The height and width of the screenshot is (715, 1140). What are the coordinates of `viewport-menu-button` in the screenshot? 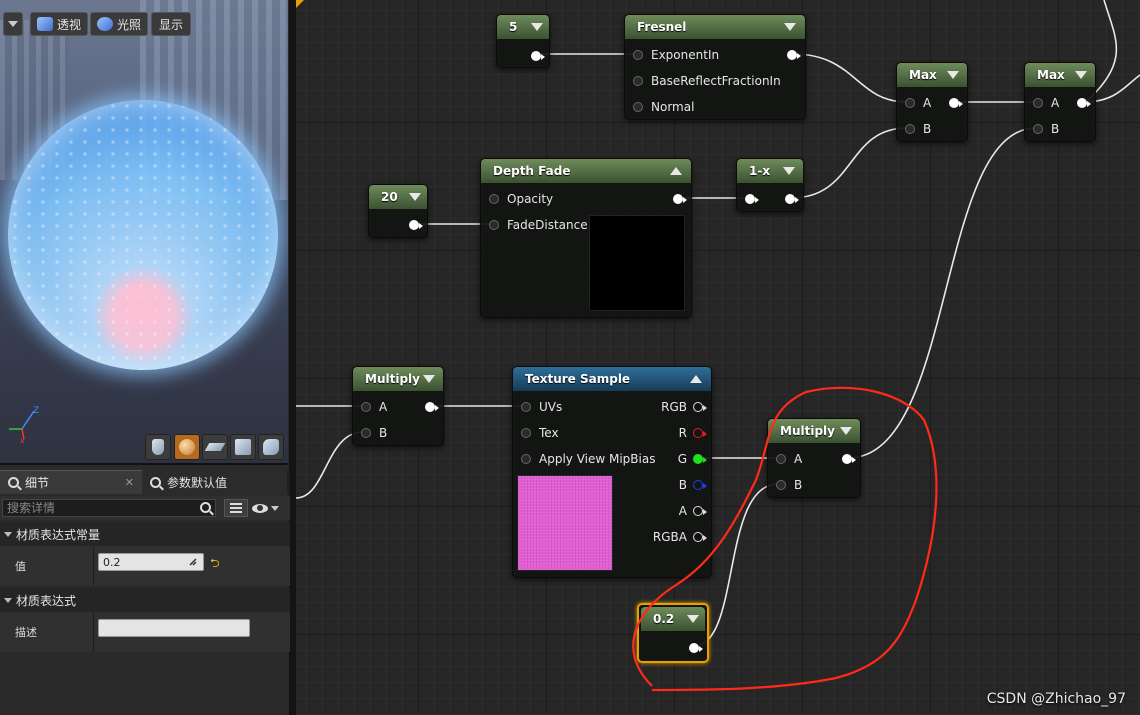 It's located at (13, 24).